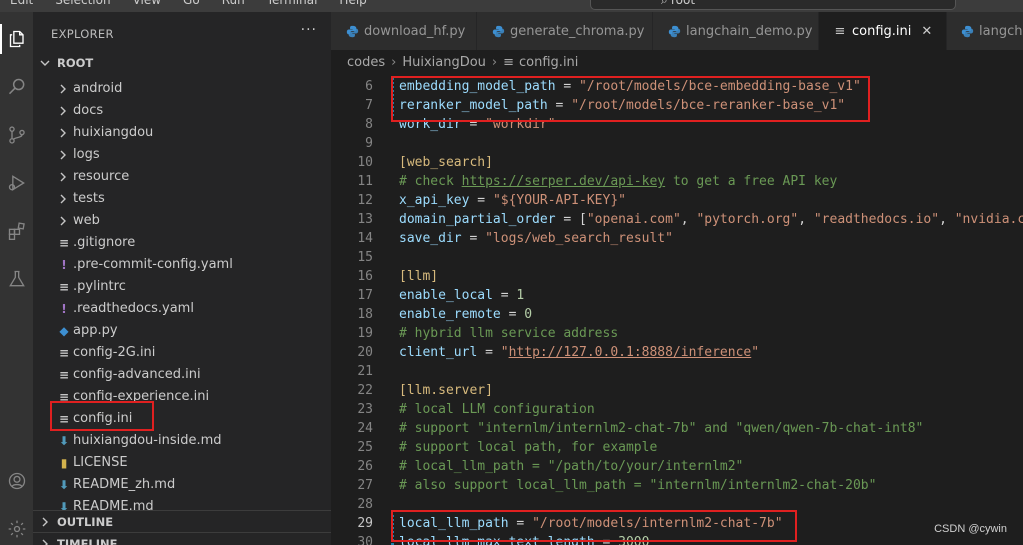 This screenshot has height=545, width=1023. What do you see at coordinates (365, 219) in the screenshot?
I see `line-number: 13` at bounding box center [365, 219].